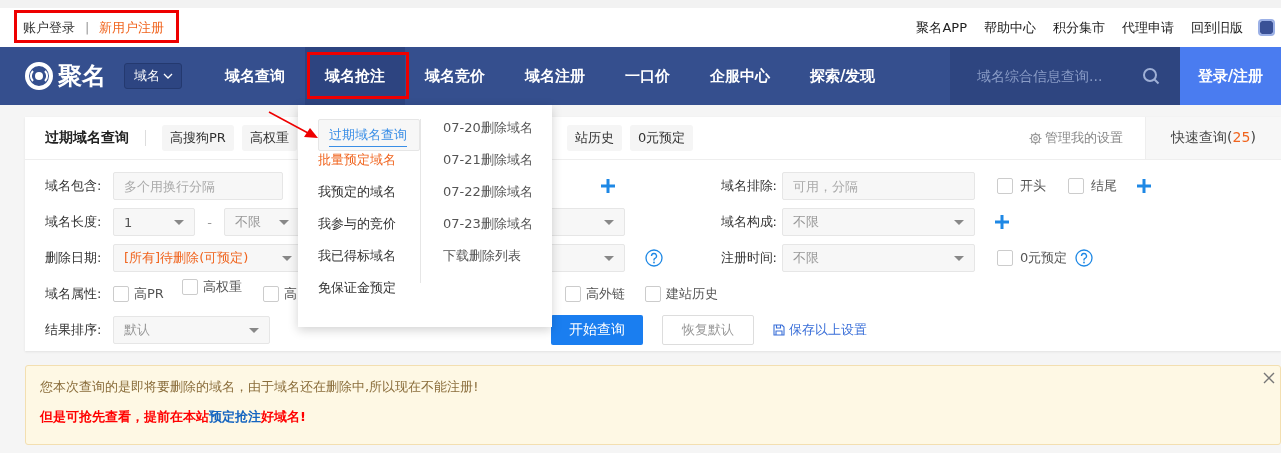  What do you see at coordinates (260, 387) in the screenshot?
I see `notice-text: 您本次查询的是即将要删除的域名，由于域名还在删除中,所以现在不能注册!` at bounding box center [260, 387].